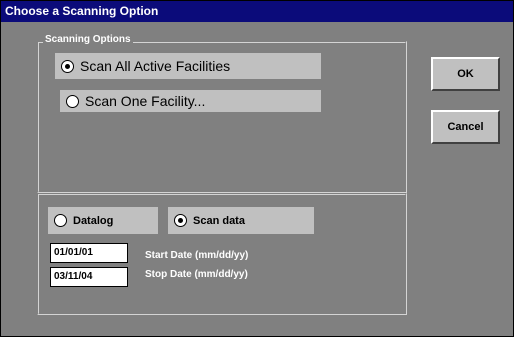 Image resolution: width=514 pixels, height=337 pixels. What do you see at coordinates (257, 11) in the screenshot?
I see `title-bar: Choose a Scanning Option` at bounding box center [257, 11].